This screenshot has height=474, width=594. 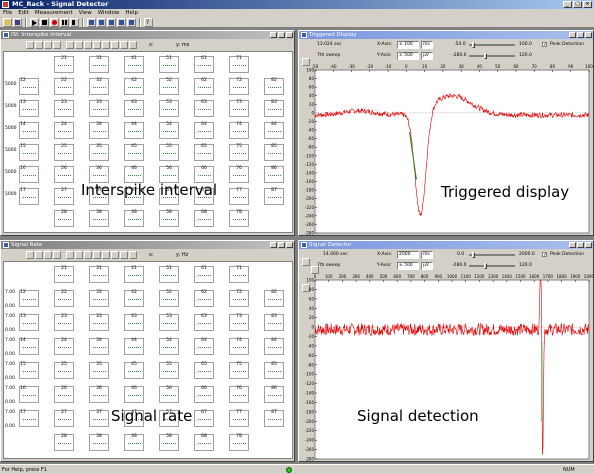 I want to click on electrode-cell: 24, so click(x=64, y=346).